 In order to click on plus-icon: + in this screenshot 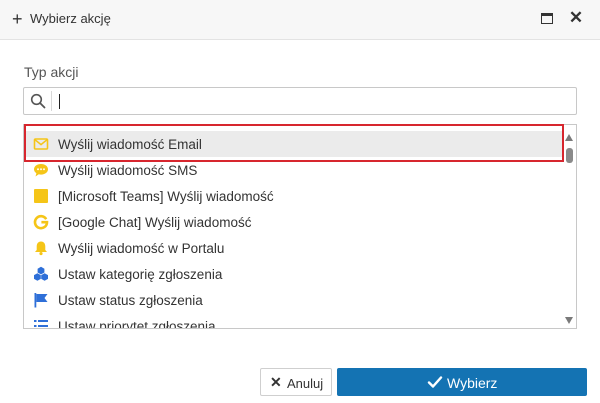, I will do `click(17, 19)`.